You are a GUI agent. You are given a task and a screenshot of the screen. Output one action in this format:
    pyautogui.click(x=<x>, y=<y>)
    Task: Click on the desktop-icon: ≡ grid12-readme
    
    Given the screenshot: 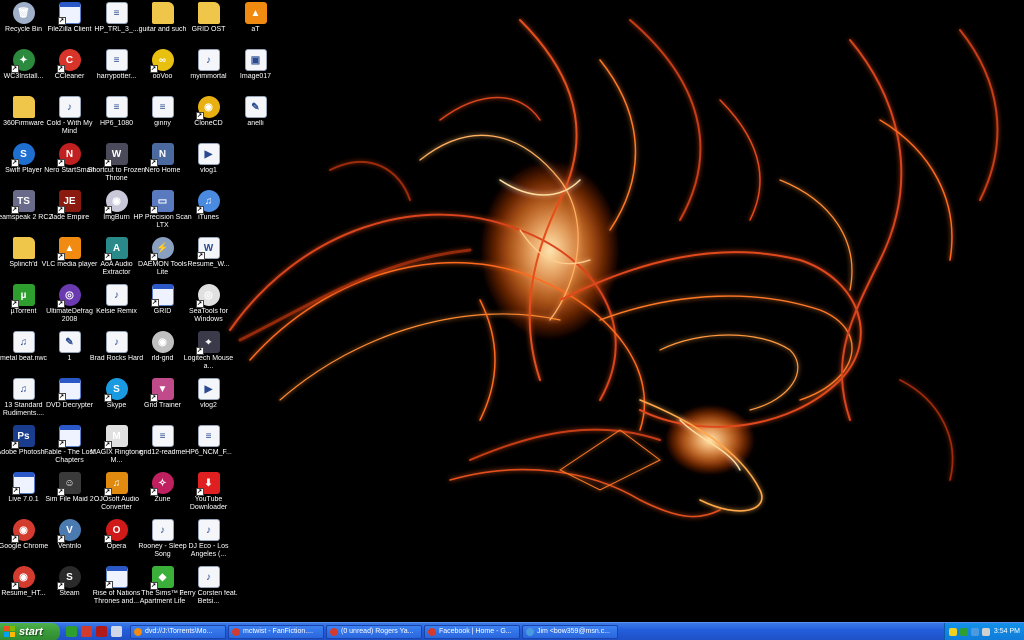 What is the action you would take?
    pyautogui.click(x=162, y=448)
    